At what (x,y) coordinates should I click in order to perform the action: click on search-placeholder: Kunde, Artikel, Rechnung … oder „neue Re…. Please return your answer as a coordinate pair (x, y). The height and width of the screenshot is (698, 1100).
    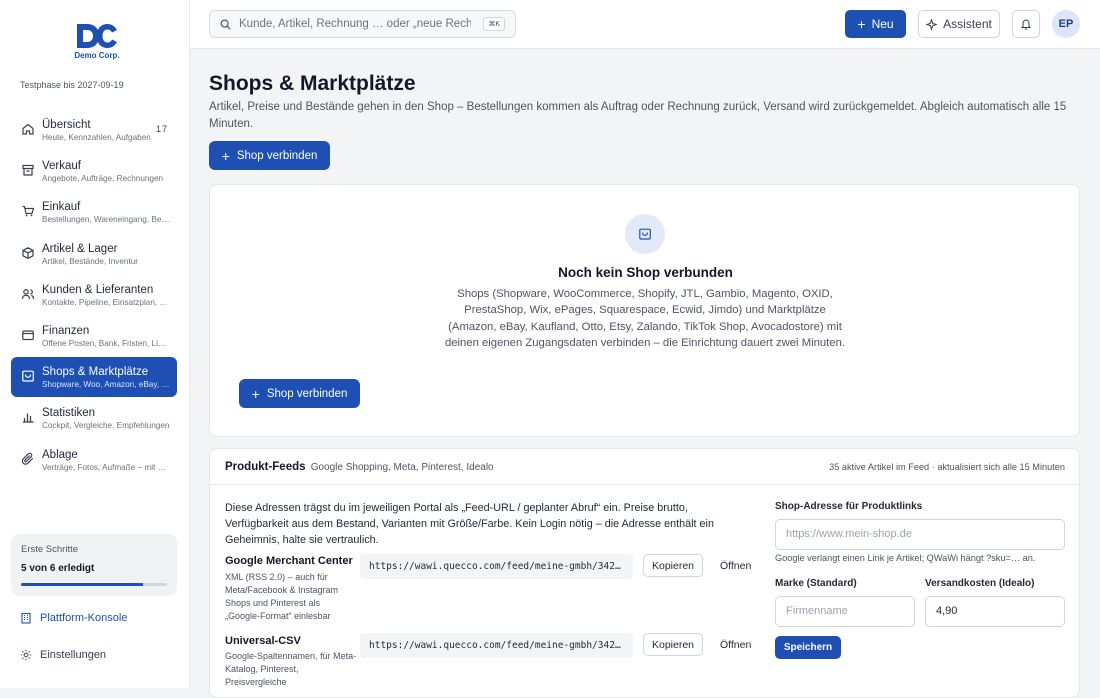
    Looking at the image, I should click on (355, 24).